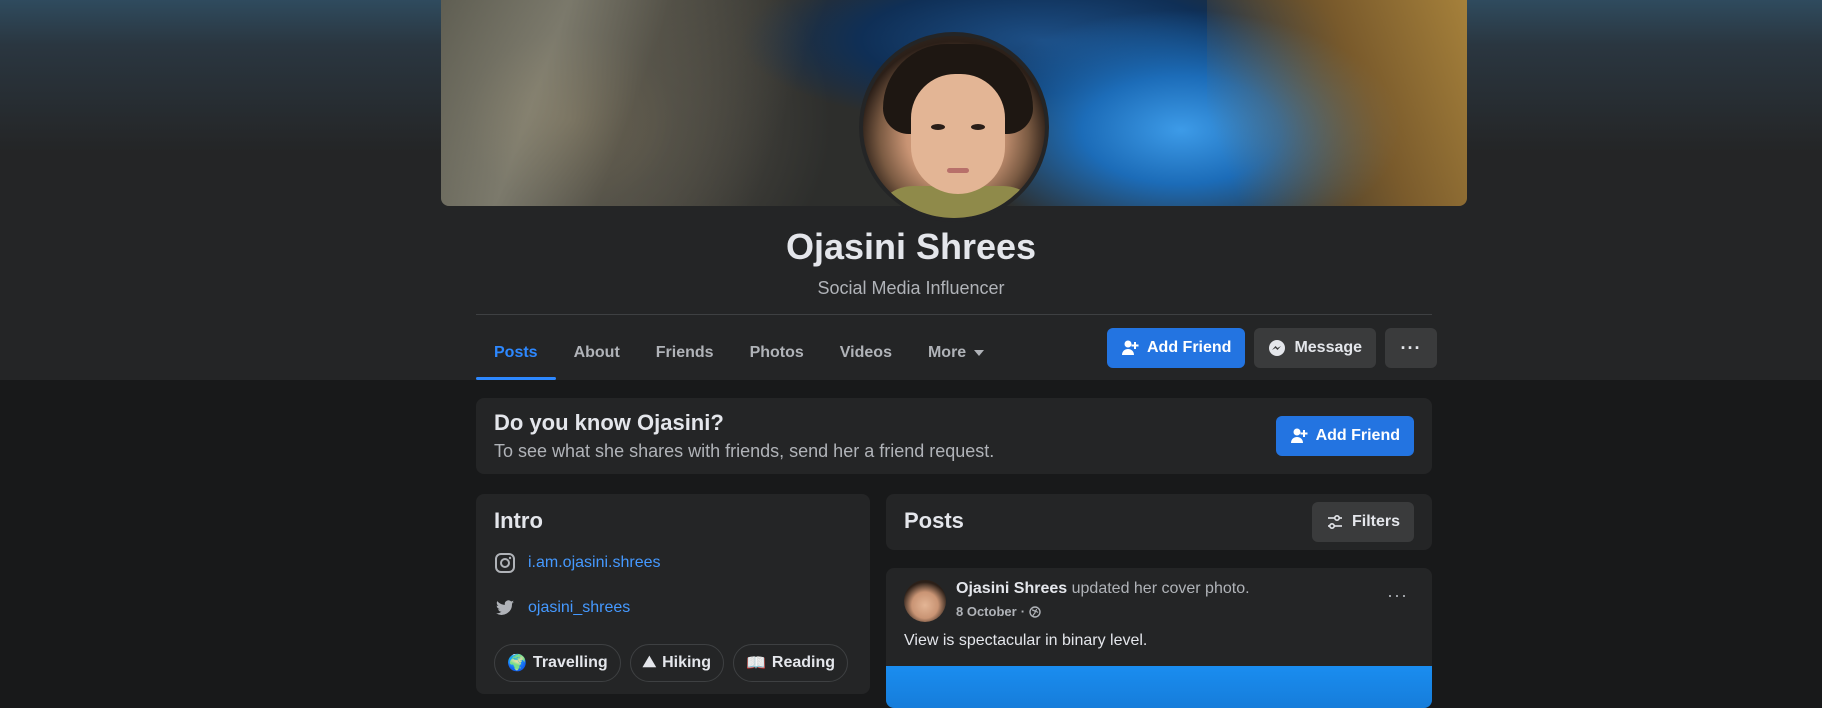 This screenshot has width=1822, height=708. What do you see at coordinates (1328, 347) in the screenshot?
I see `message-label: Message` at bounding box center [1328, 347].